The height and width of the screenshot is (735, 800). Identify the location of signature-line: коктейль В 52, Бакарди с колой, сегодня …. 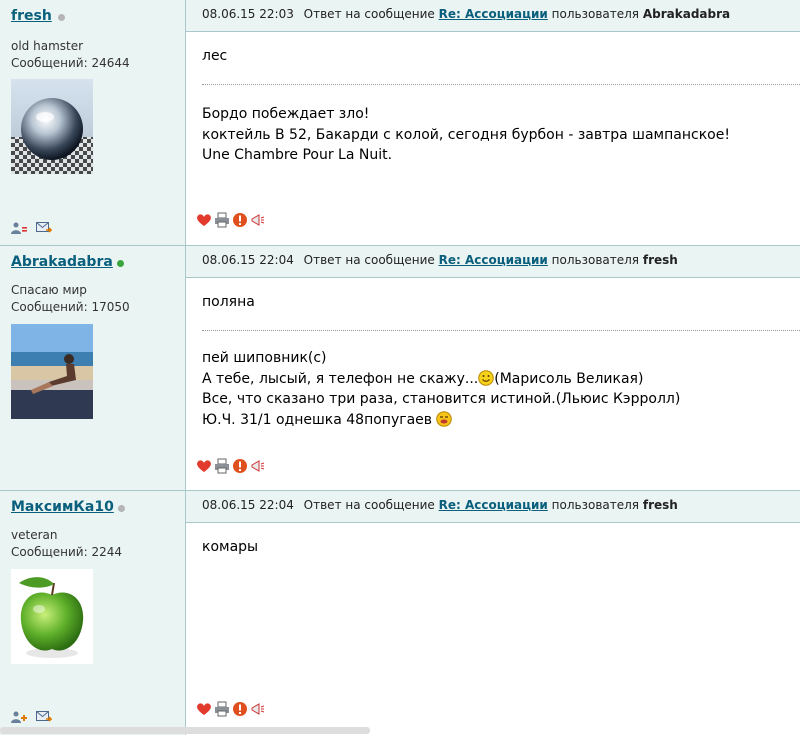
(466, 134).